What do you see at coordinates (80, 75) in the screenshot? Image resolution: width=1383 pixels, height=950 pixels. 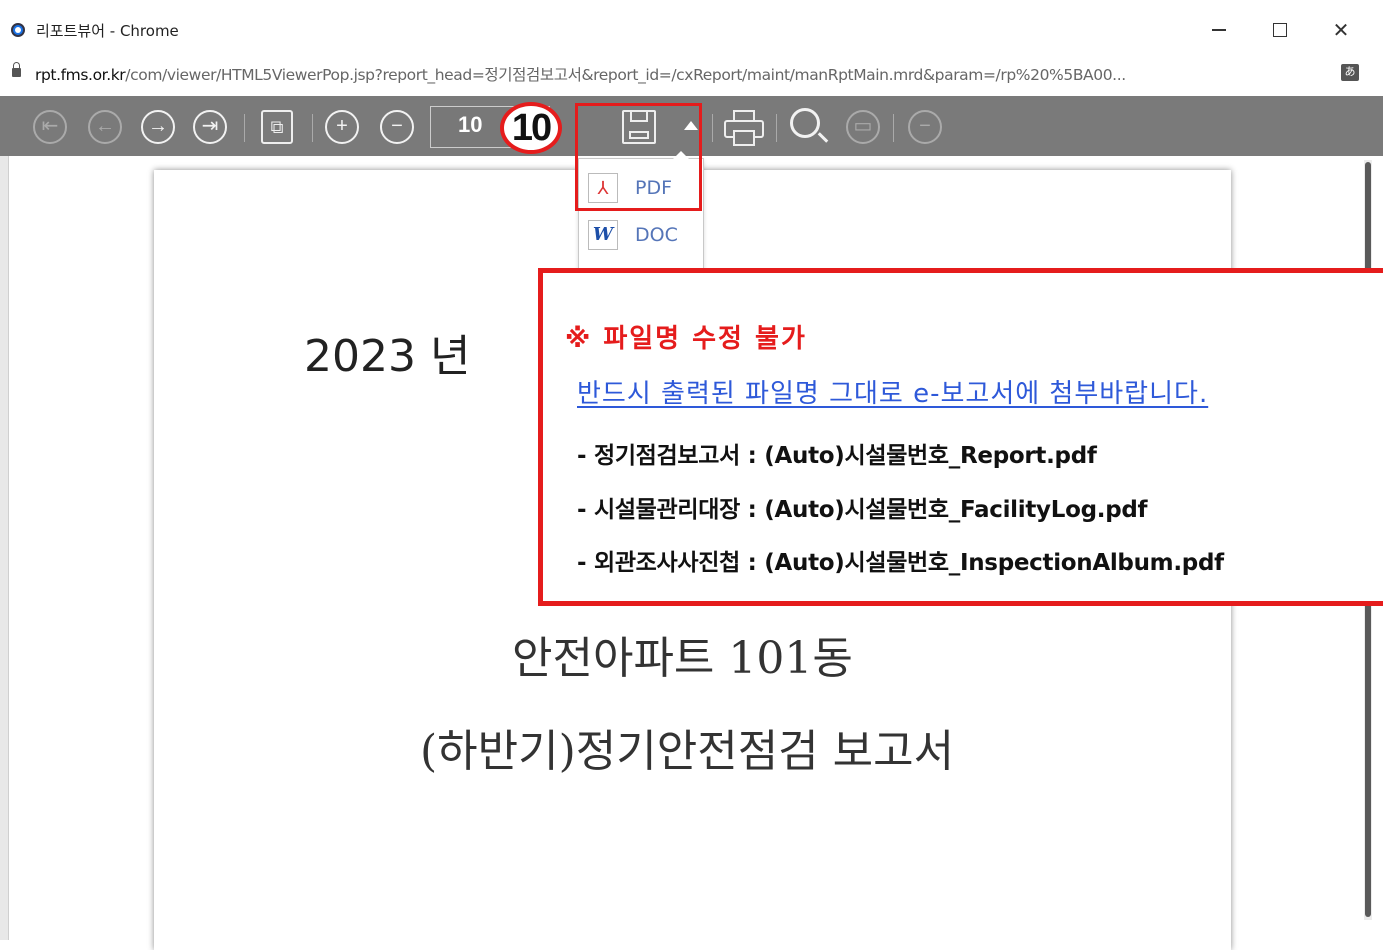 I see `url-host: rpt.fms.or.kr` at bounding box center [80, 75].